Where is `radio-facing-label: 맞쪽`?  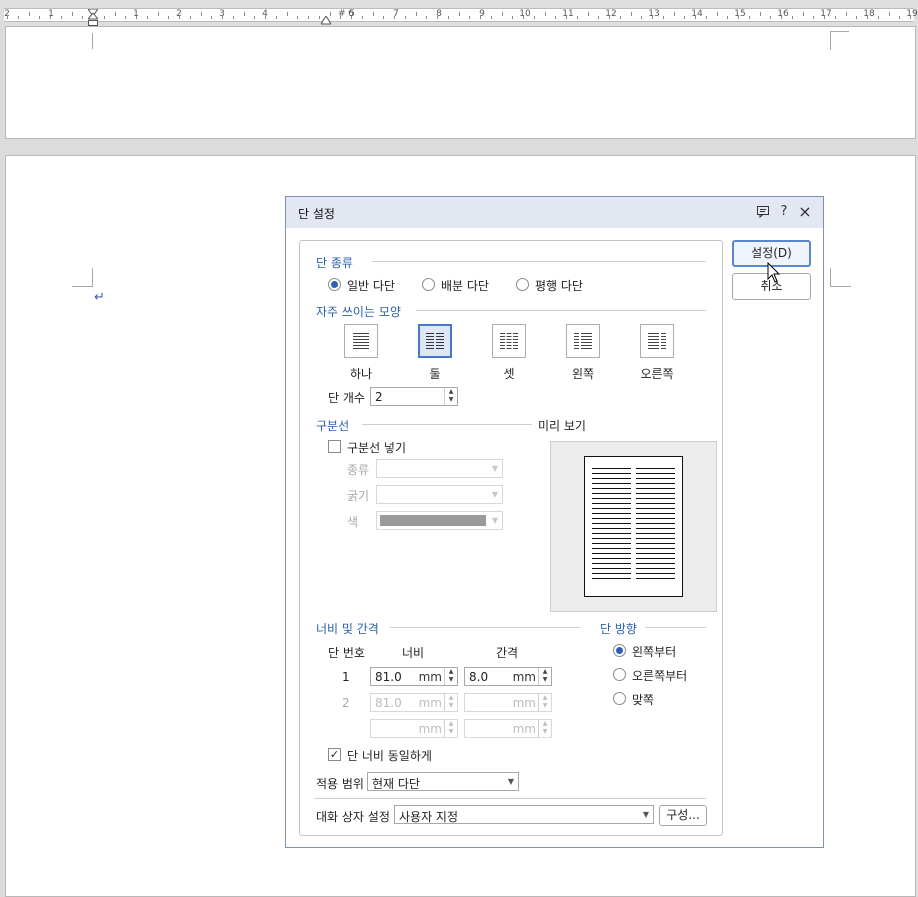
radio-facing-label: 맞쪽 is located at coordinates (643, 699).